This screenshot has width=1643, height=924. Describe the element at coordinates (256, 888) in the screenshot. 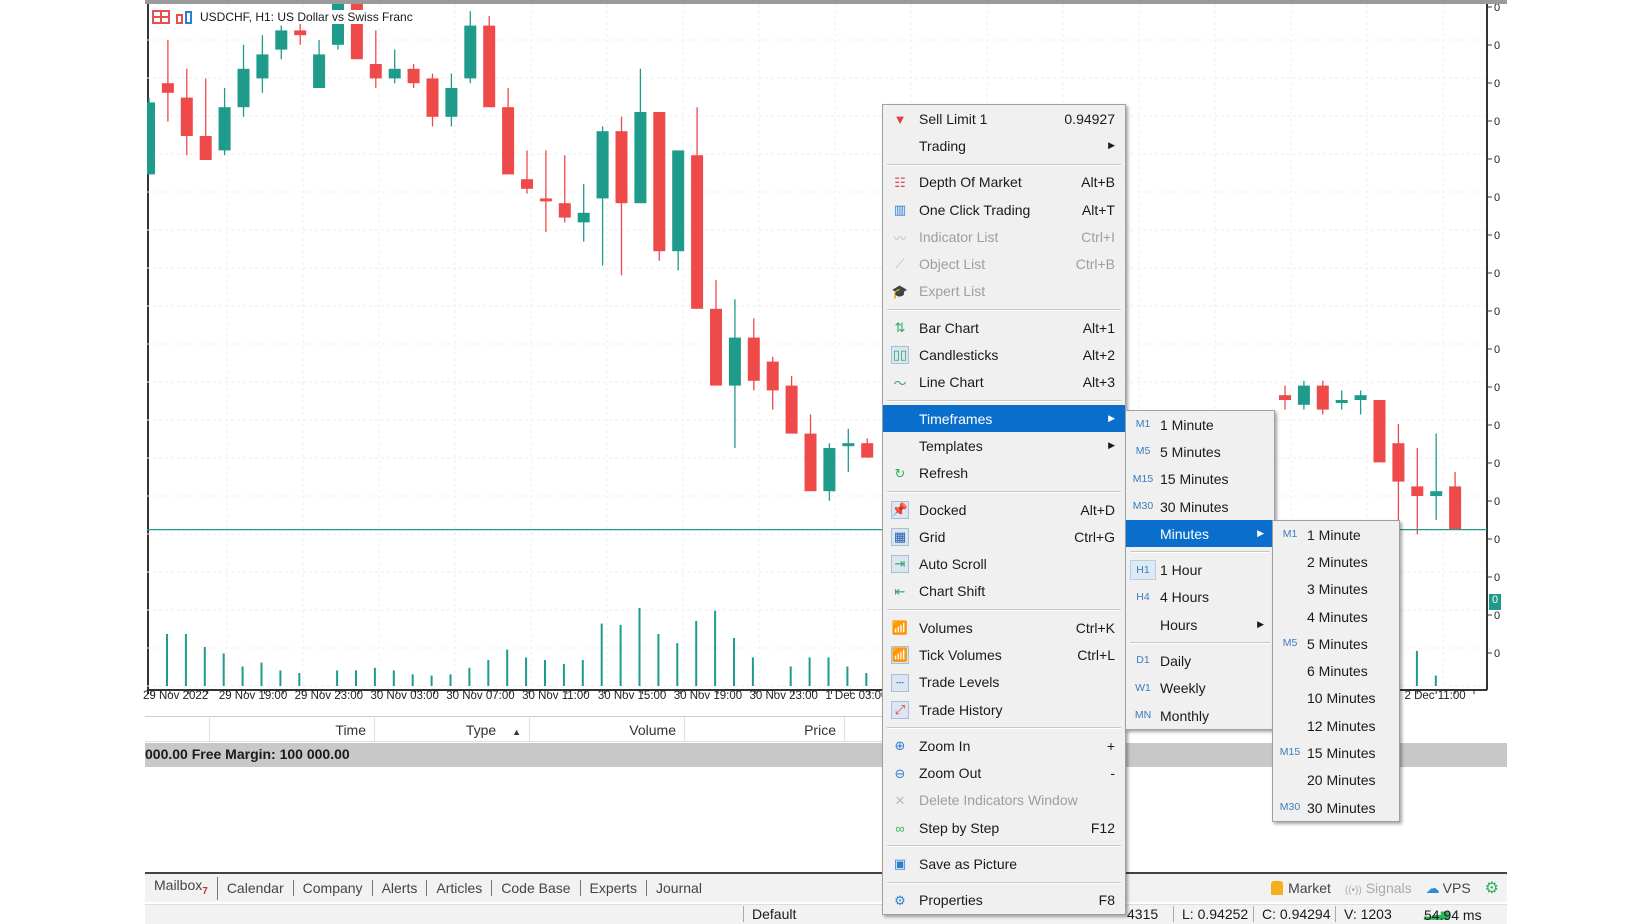

I see `tab-calendar: Calendar` at that location.